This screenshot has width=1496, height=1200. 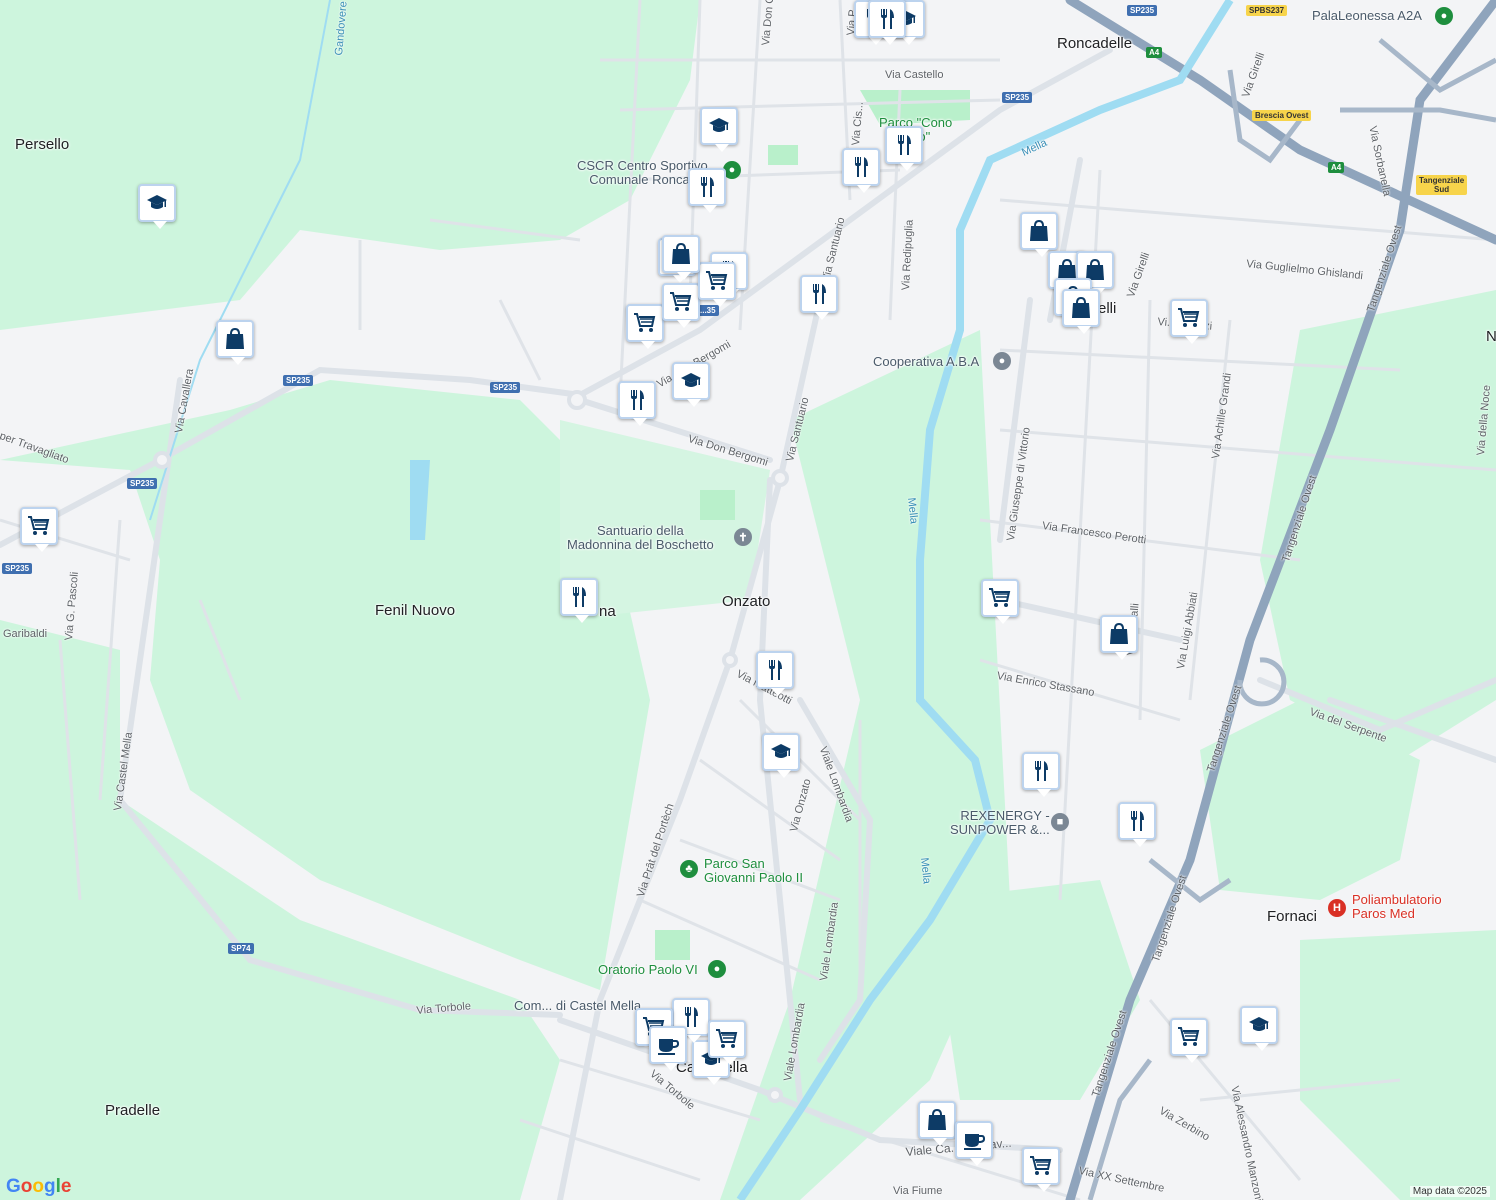 What do you see at coordinates (607, 611) in the screenshot?
I see `place-label-na: na` at bounding box center [607, 611].